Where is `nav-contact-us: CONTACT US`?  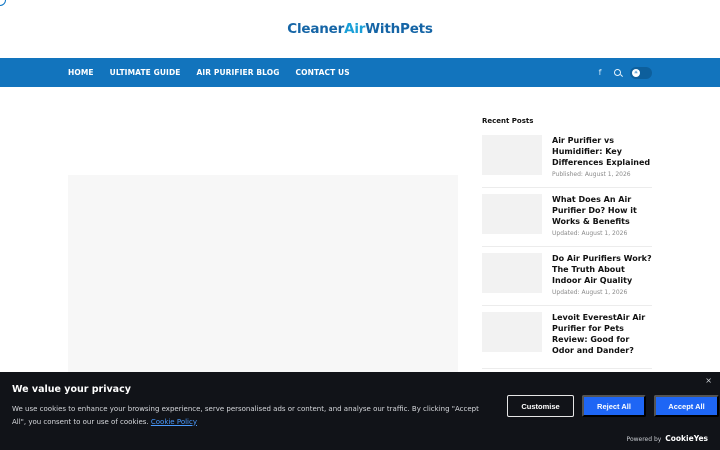
nav-contact-us: CONTACT US is located at coordinates (323, 72).